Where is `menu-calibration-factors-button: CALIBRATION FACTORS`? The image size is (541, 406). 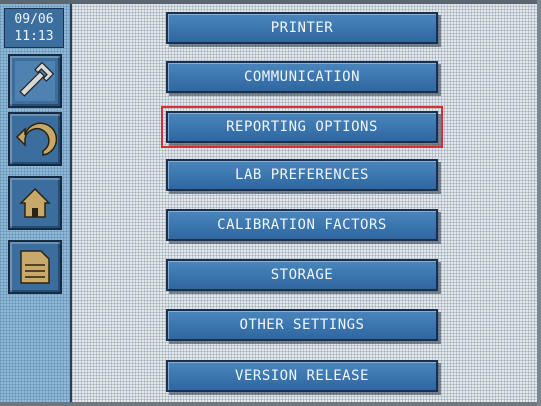 menu-calibration-factors-button: CALIBRATION FACTORS is located at coordinates (302, 225).